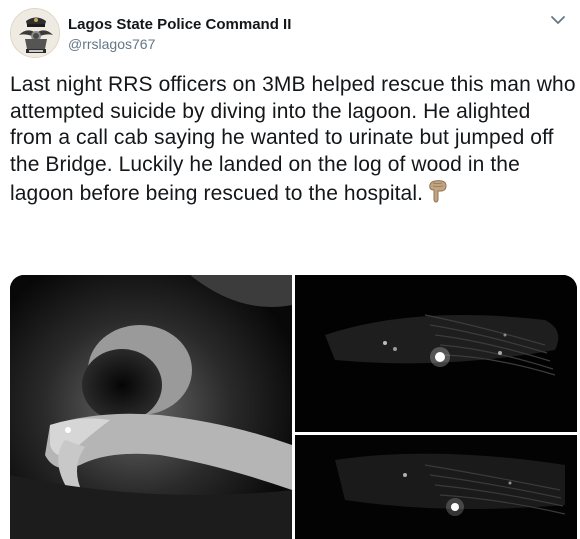  What do you see at coordinates (438, 195) in the screenshot?
I see `pointing-down-hand-icon` at bounding box center [438, 195].